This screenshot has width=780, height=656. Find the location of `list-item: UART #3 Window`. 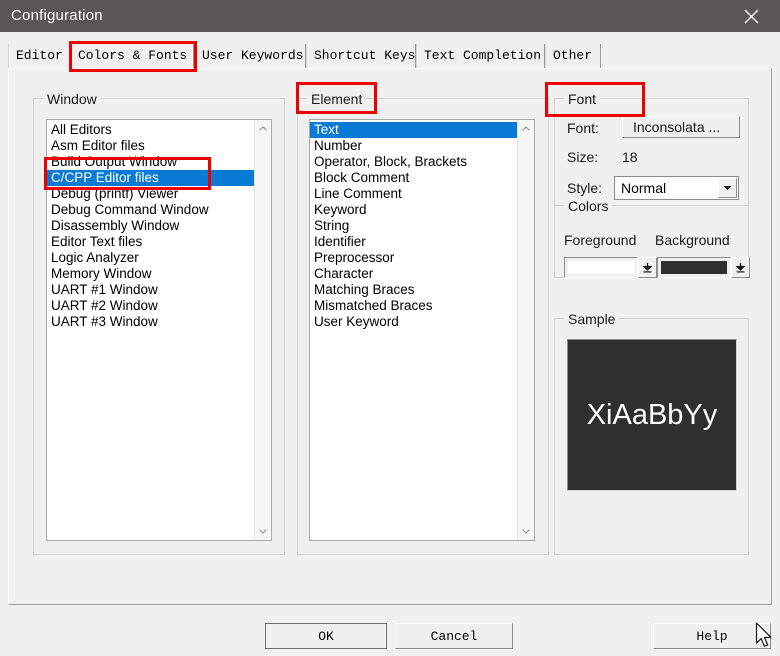

list-item: UART #3 Window is located at coordinates (150, 322).